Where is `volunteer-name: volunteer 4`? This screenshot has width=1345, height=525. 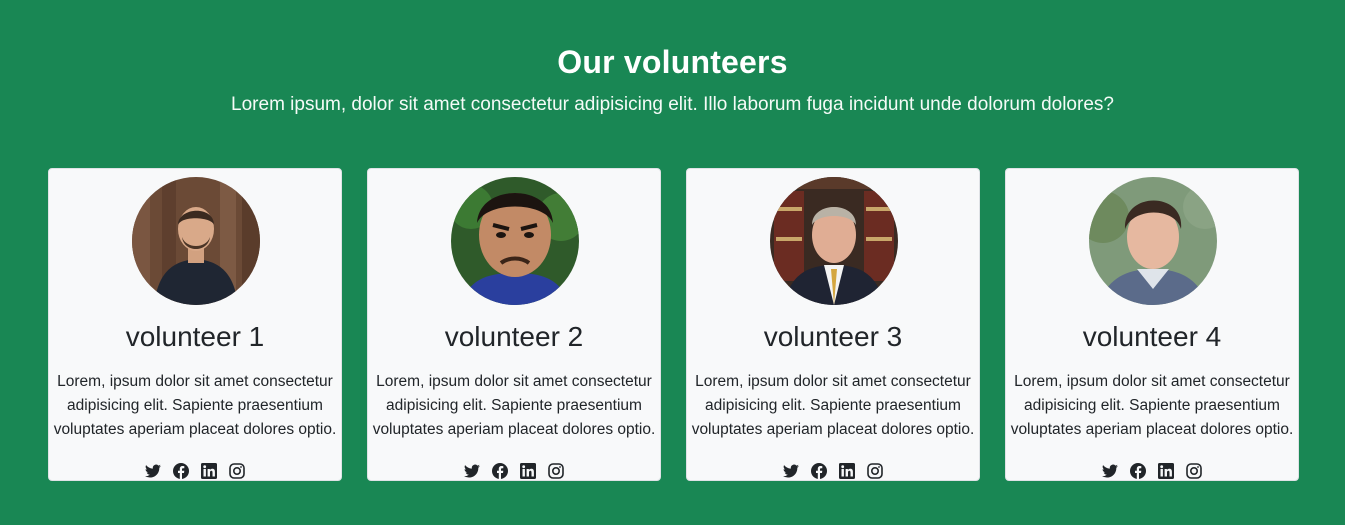
volunteer-name: volunteer 4 is located at coordinates (1152, 336).